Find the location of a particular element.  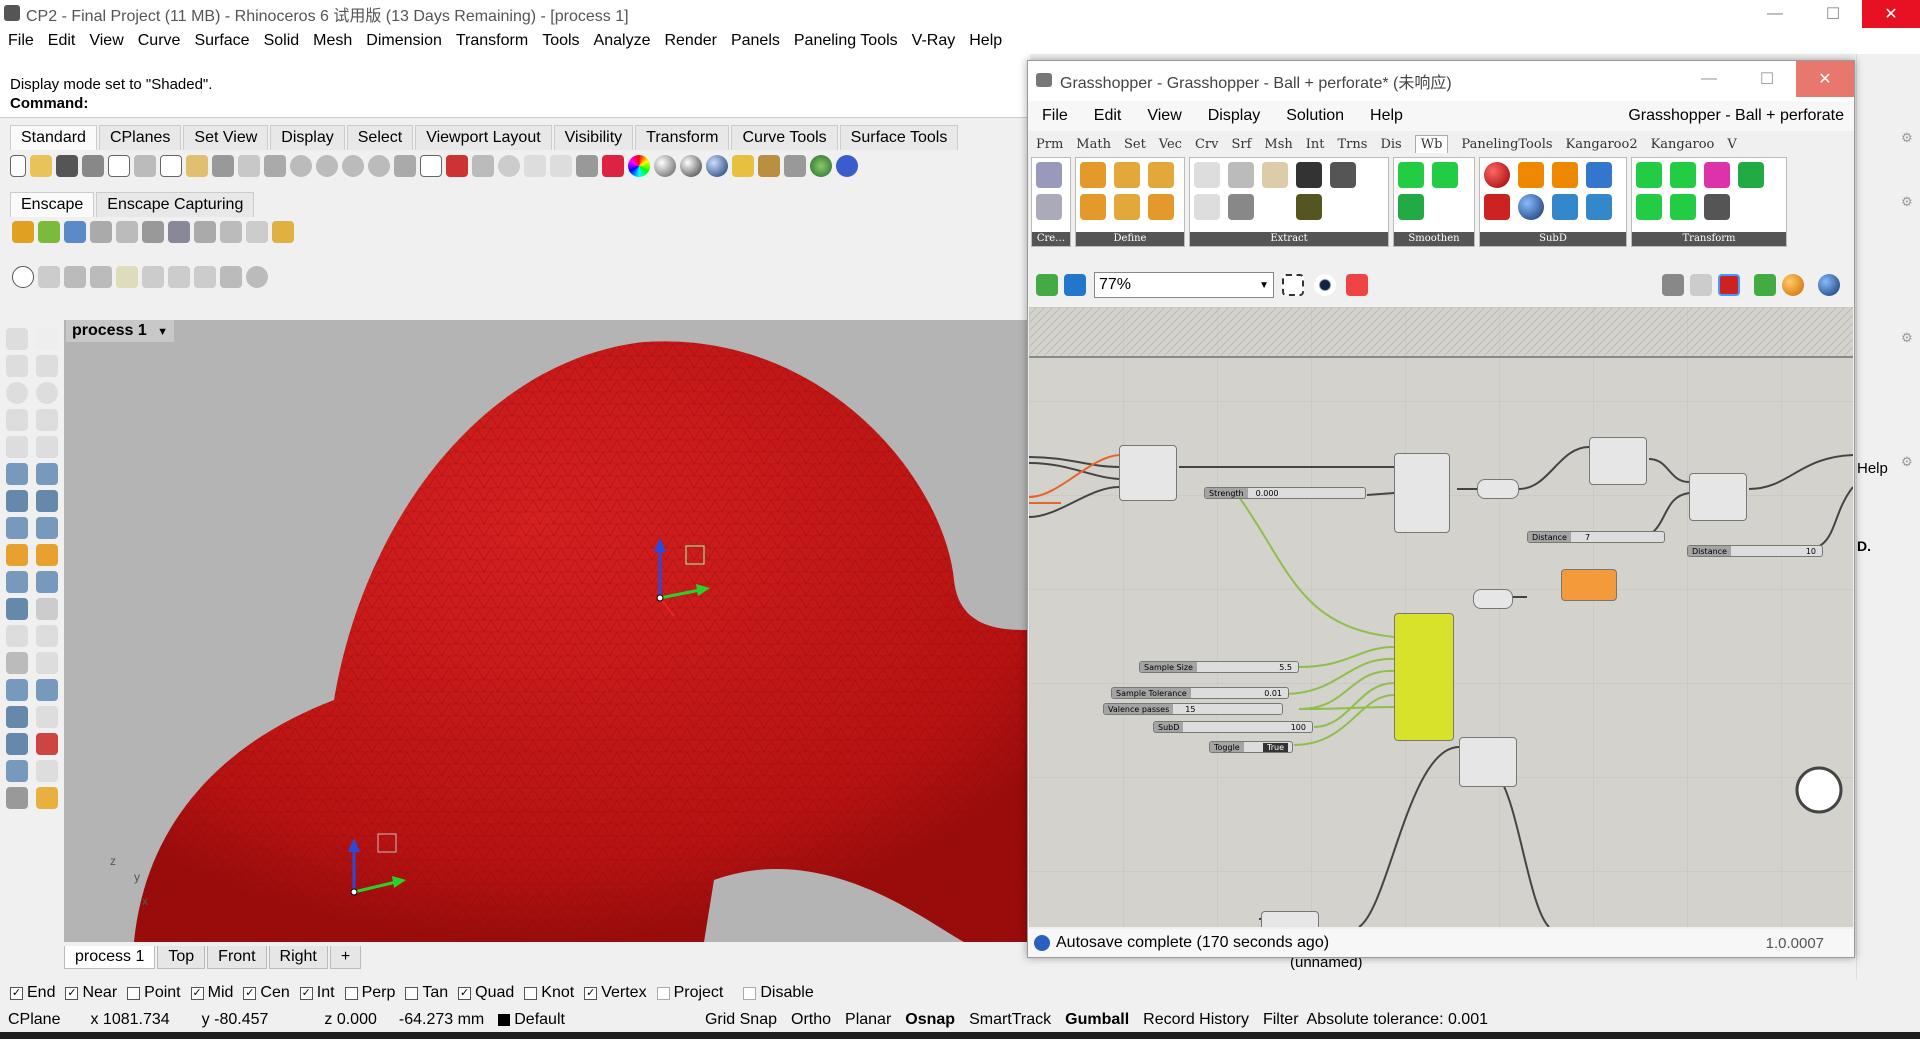

slider-distance-2: Distance 10 is located at coordinates (1755, 551).